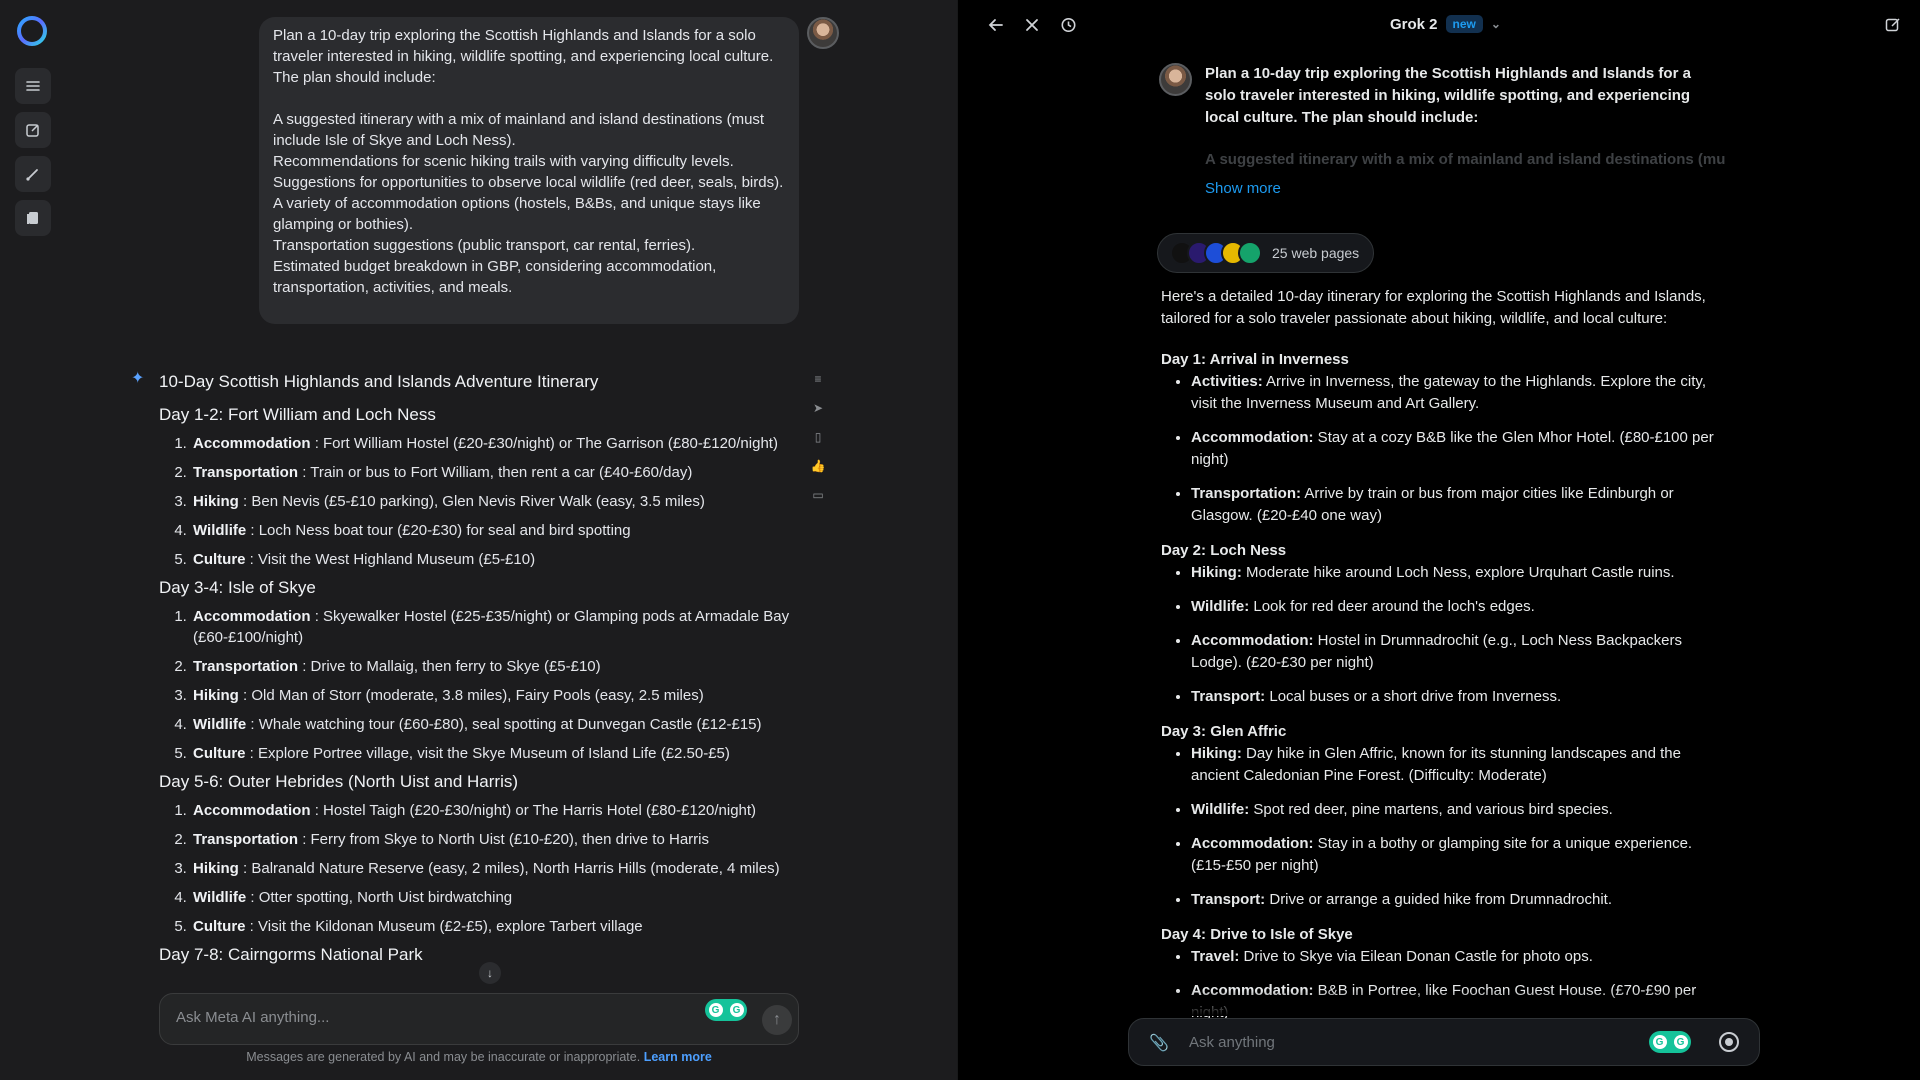 The image size is (1920, 1080). What do you see at coordinates (1316, 253) in the screenshot?
I see `sources-label: 25 web pages` at bounding box center [1316, 253].